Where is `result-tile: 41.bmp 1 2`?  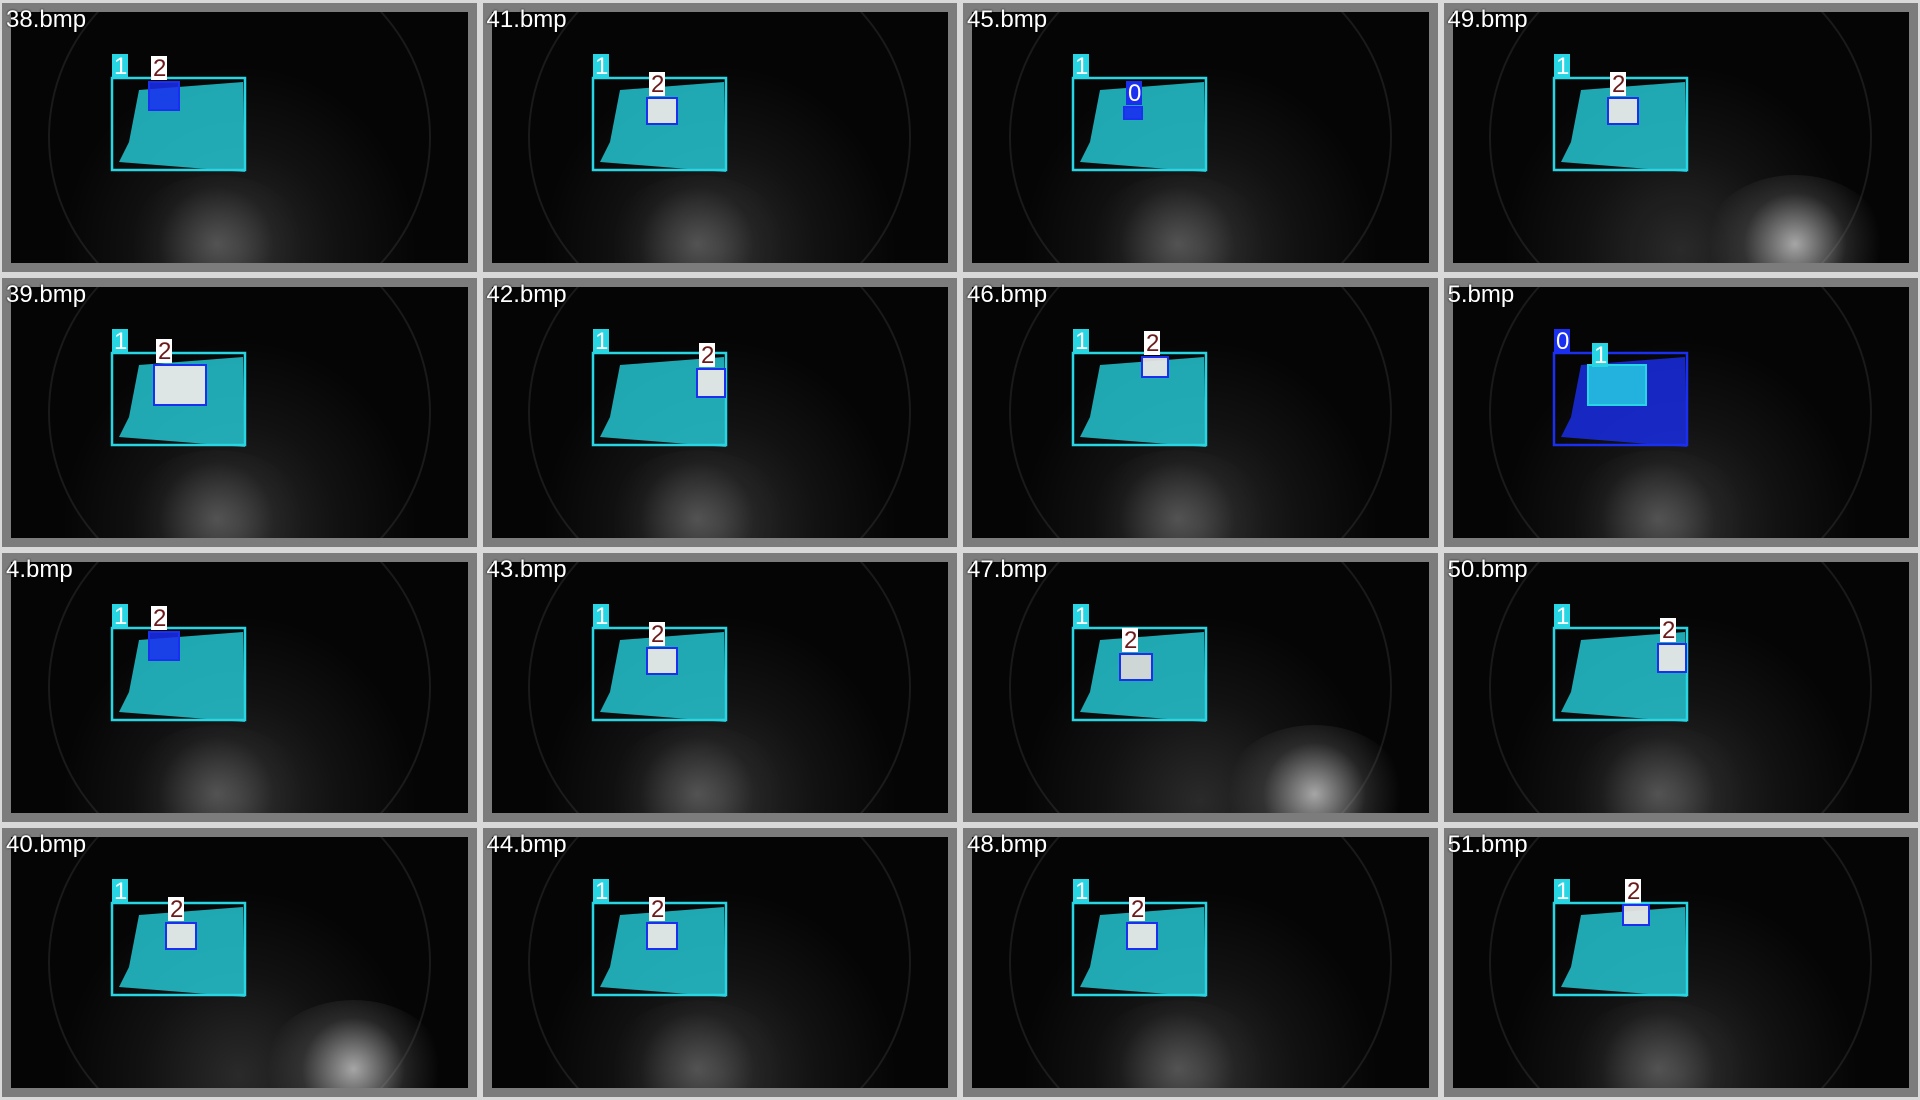 result-tile: 41.bmp 1 2 is located at coordinates (719, 137).